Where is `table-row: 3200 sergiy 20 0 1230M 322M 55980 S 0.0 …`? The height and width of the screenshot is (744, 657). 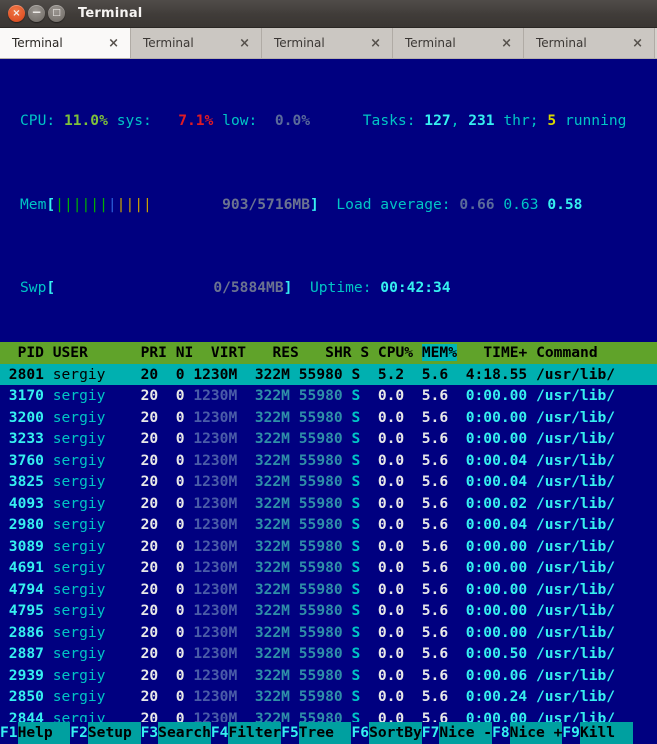
table-row: 3200 sergiy 20 0 1230M 322M 55980 S 0.0 … is located at coordinates (328, 418).